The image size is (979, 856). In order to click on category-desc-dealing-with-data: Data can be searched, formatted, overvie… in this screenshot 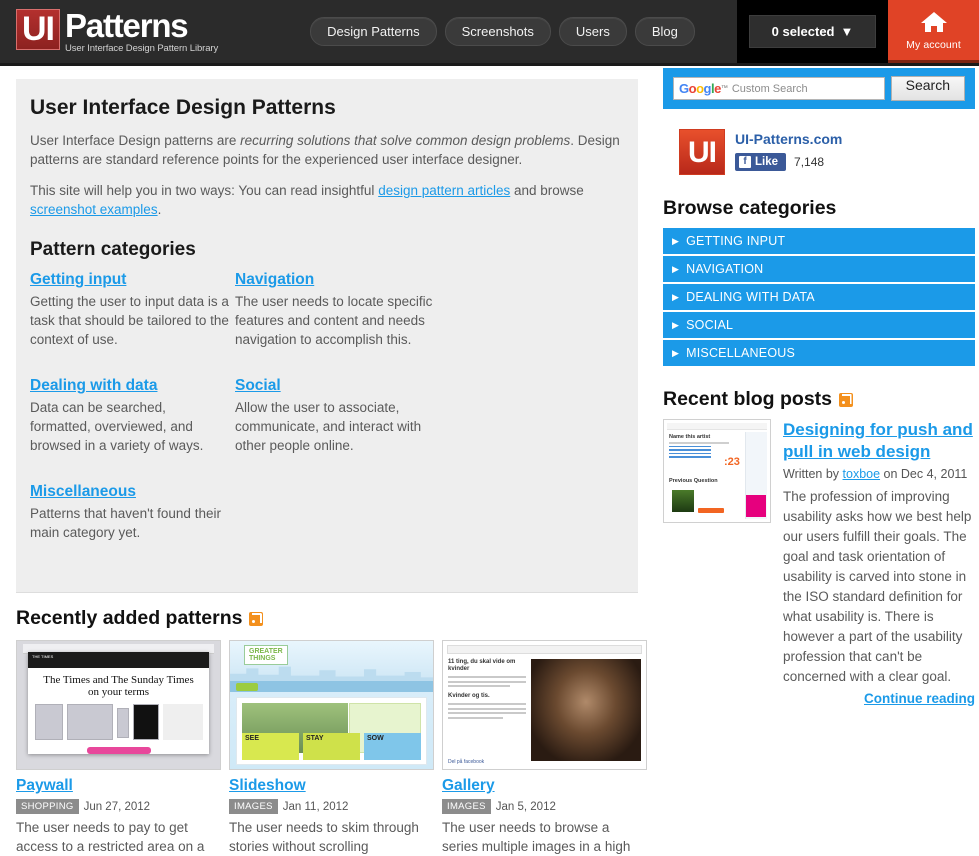, I will do `click(117, 426)`.